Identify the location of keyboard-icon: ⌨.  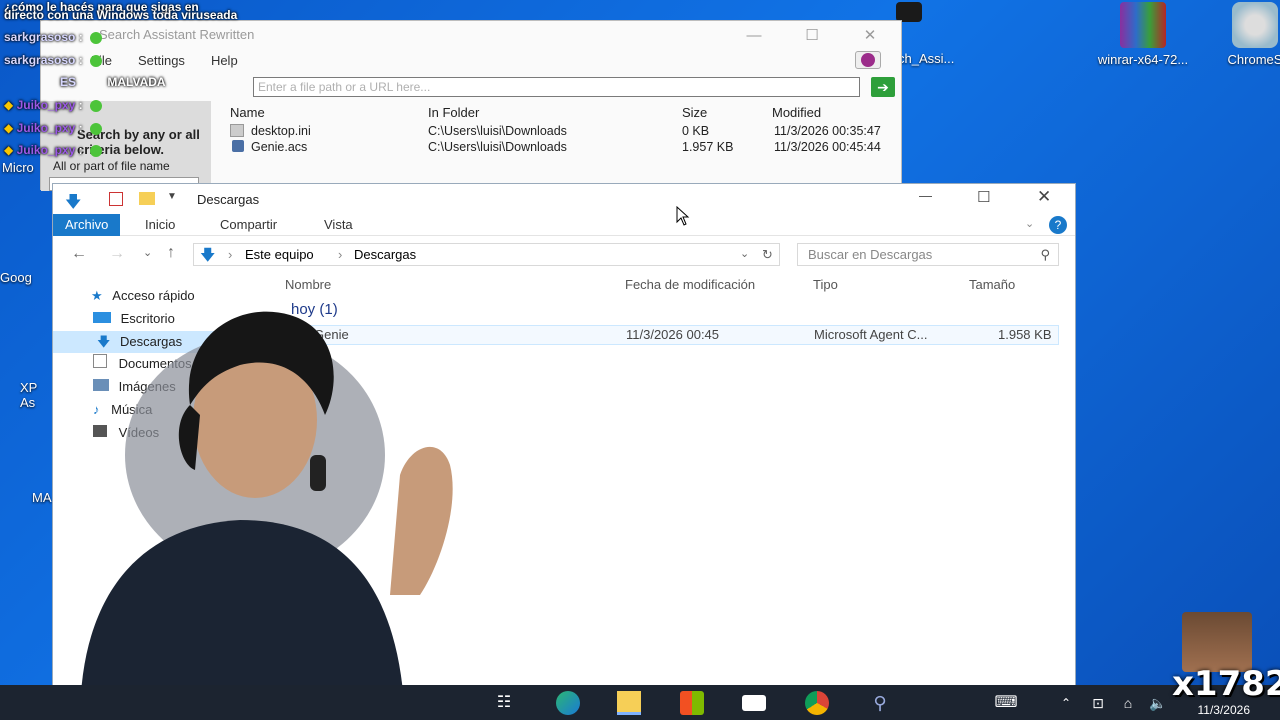
(1006, 703).